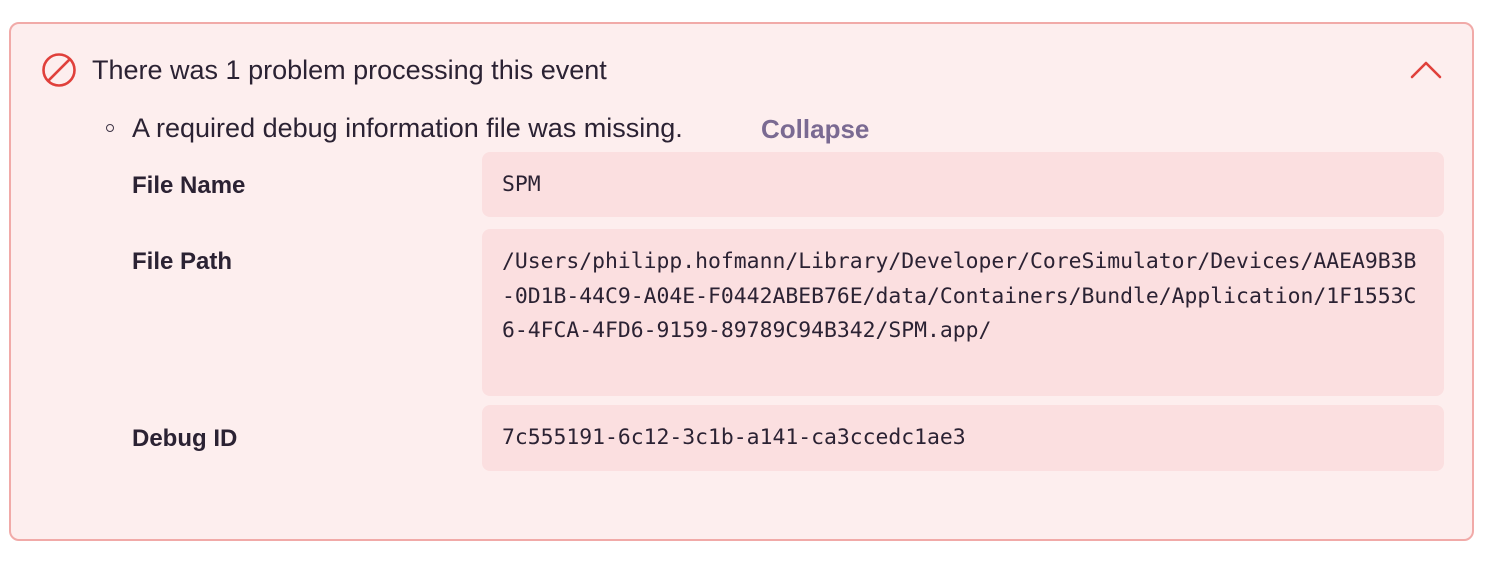  Describe the element at coordinates (815, 129) in the screenshot. I see `collapse-link: Collapse` at that location.